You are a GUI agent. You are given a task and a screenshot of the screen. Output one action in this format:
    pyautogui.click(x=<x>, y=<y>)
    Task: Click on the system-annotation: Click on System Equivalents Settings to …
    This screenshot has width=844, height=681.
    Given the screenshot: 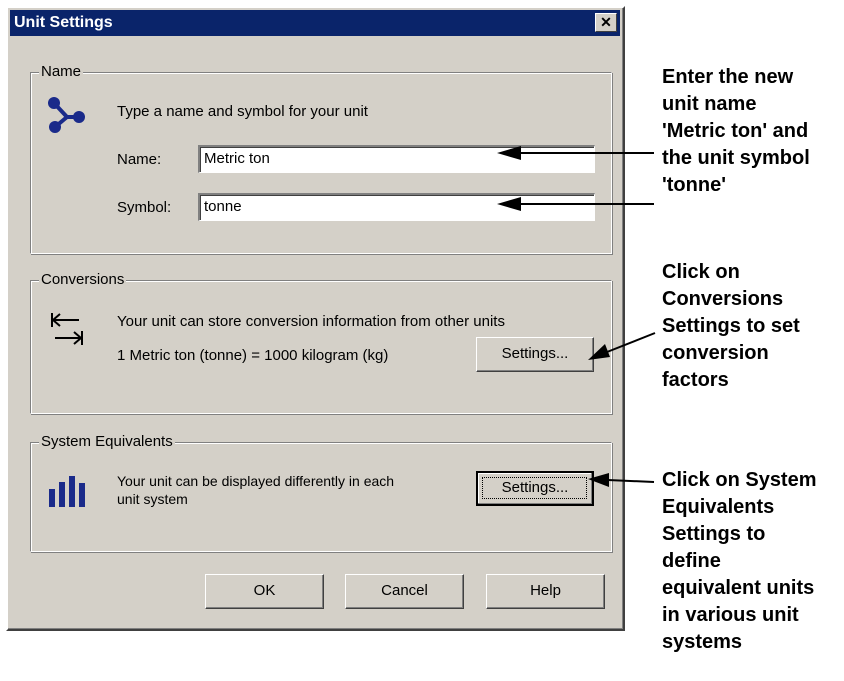 What is the action you would take?
    pyautogui.click(x=739, y=561)
    